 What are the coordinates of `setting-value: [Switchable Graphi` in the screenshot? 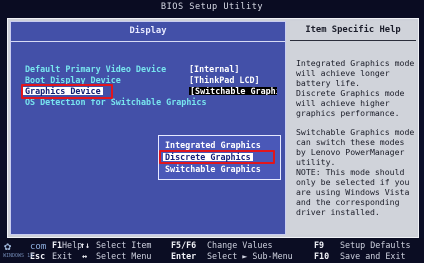 It's located at (233, 91).